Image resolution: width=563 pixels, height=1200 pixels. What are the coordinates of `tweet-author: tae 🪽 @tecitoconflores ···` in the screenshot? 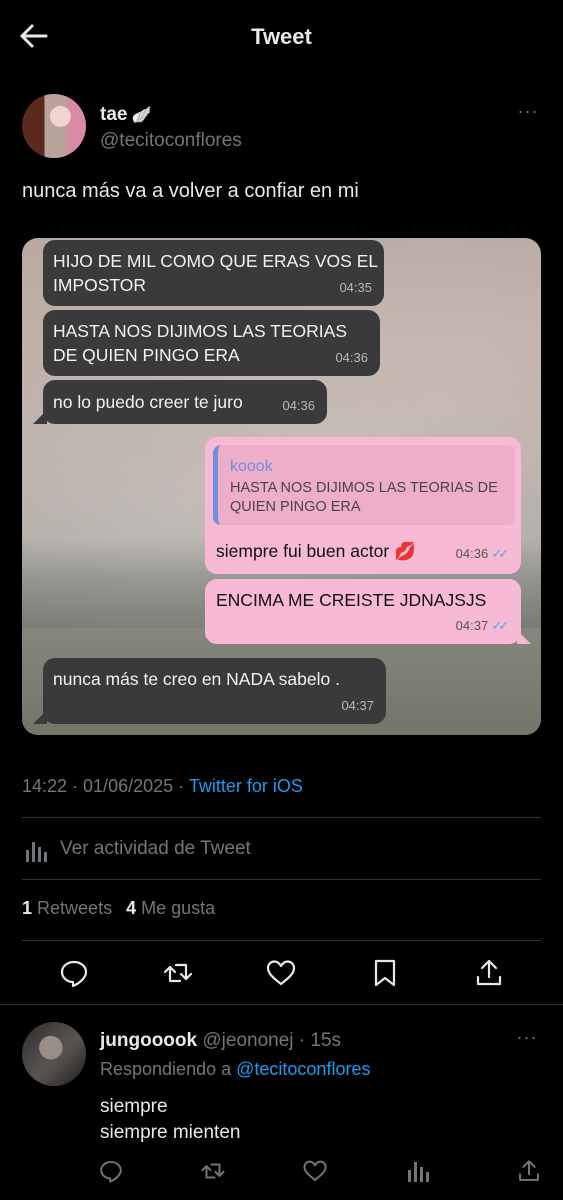 It's located at (282, 127).